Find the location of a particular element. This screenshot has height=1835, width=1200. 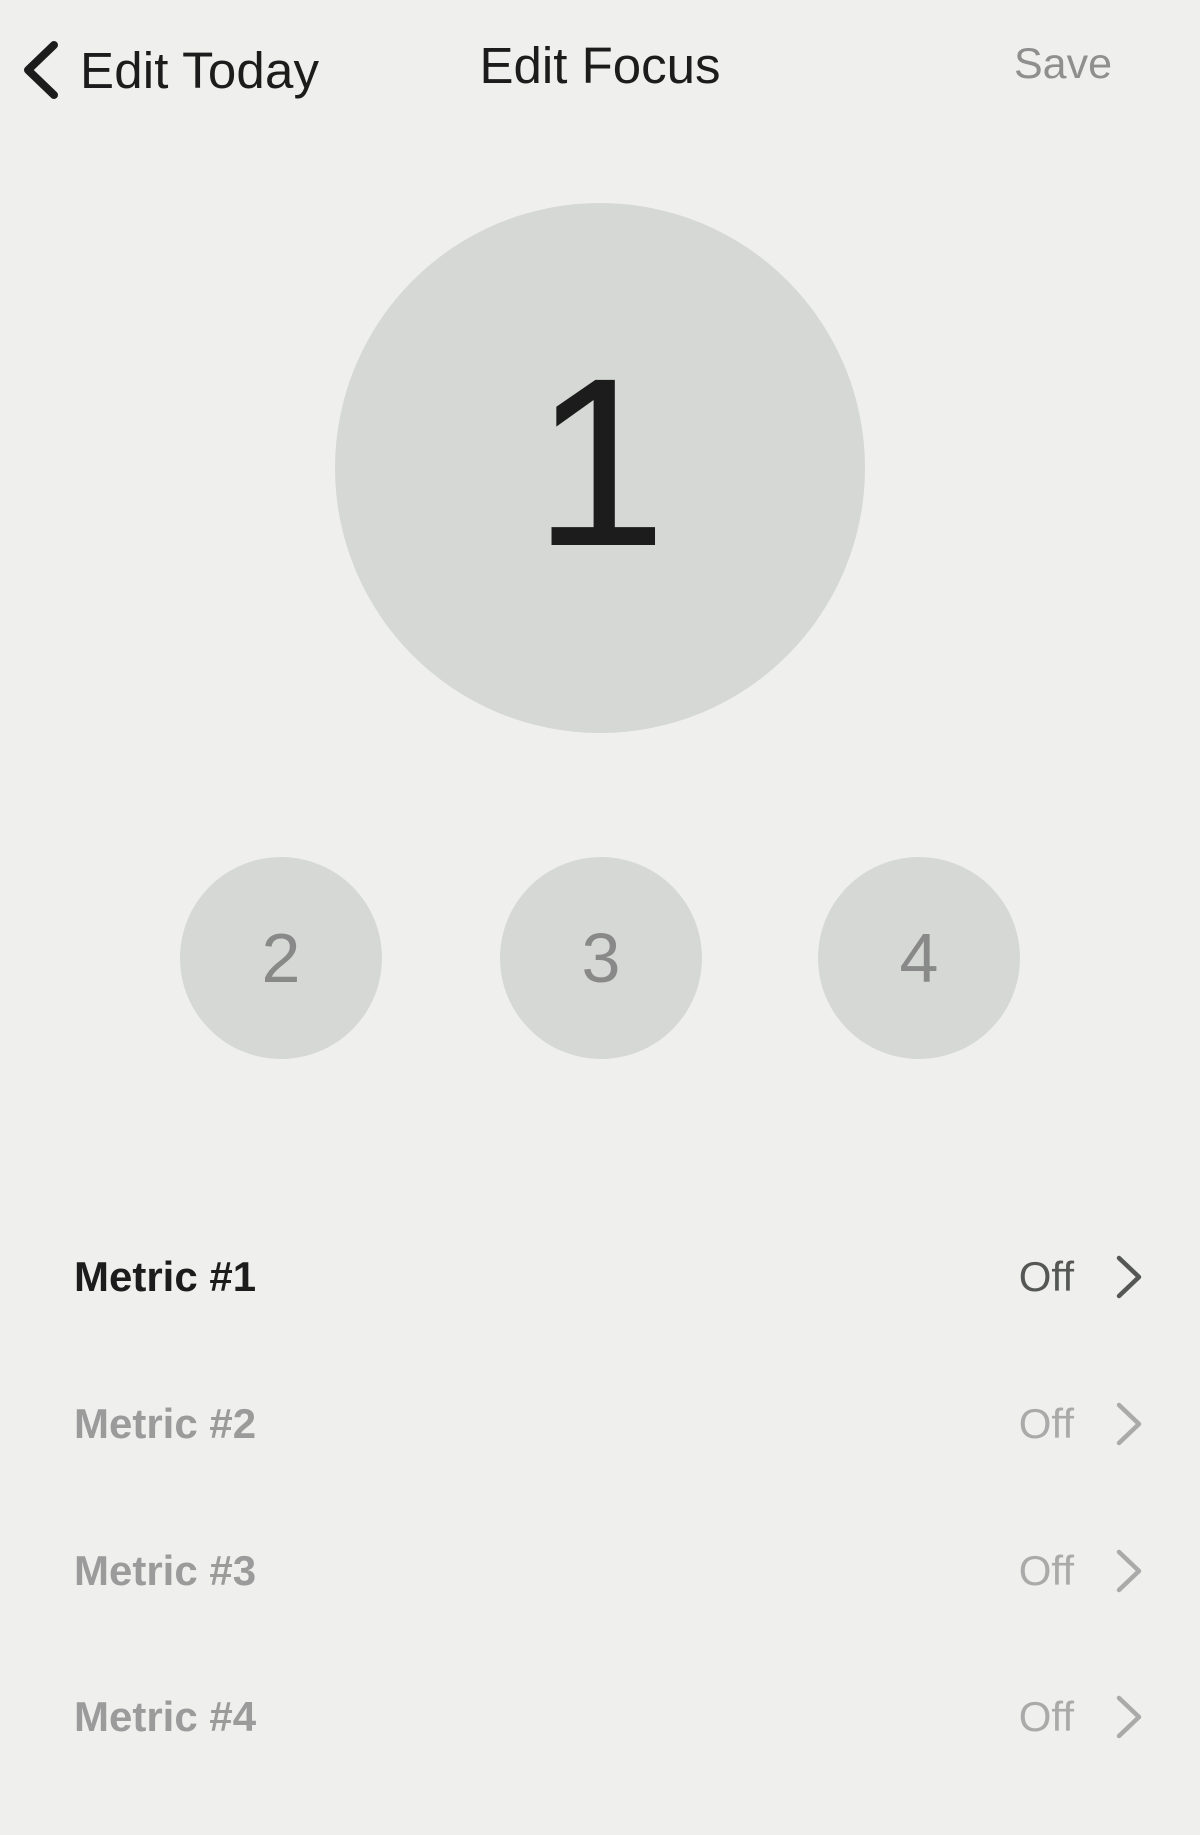

metric-row-4: Metric #4 Off is located at coordinates (600, 1717).